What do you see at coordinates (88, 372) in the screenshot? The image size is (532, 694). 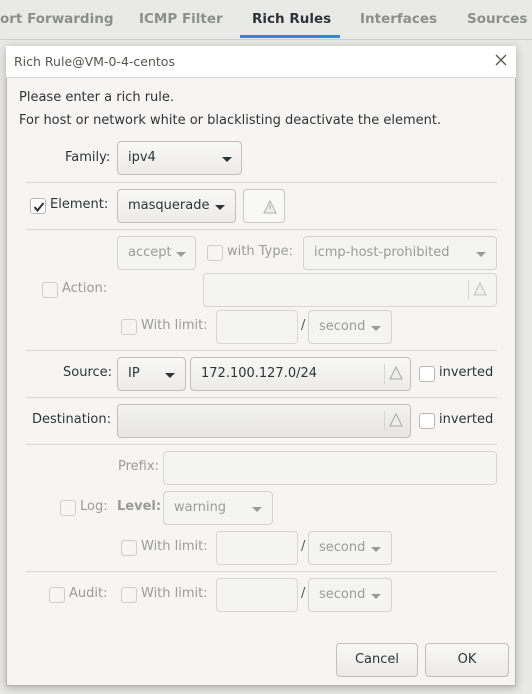 I see `source-label: Source:` at bounding box center [88, 372].